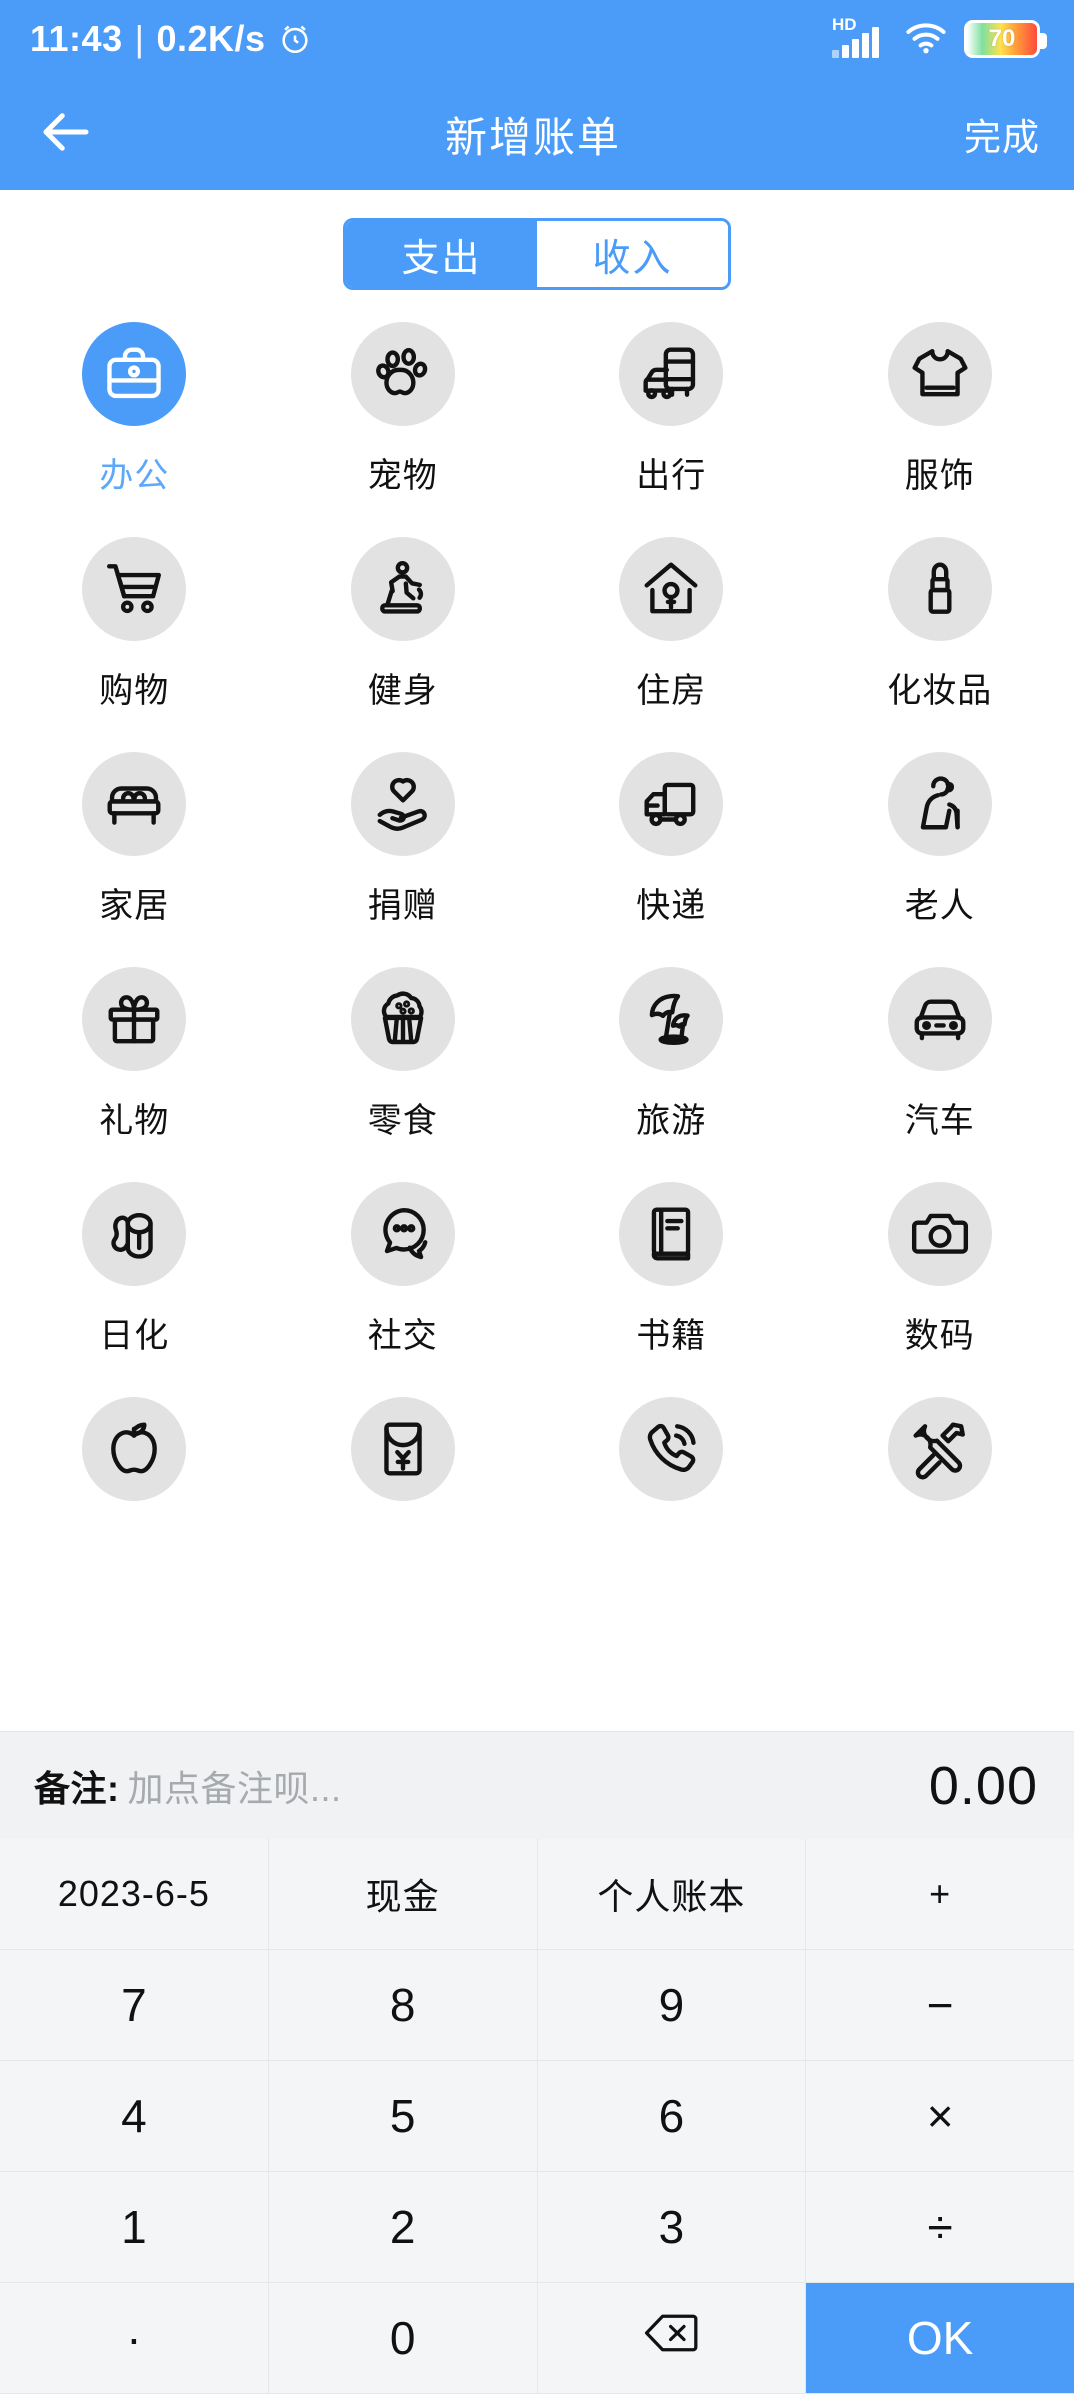 The image size is (1074, 2394). I want to click on category-item: 办公, so click(134, 409).